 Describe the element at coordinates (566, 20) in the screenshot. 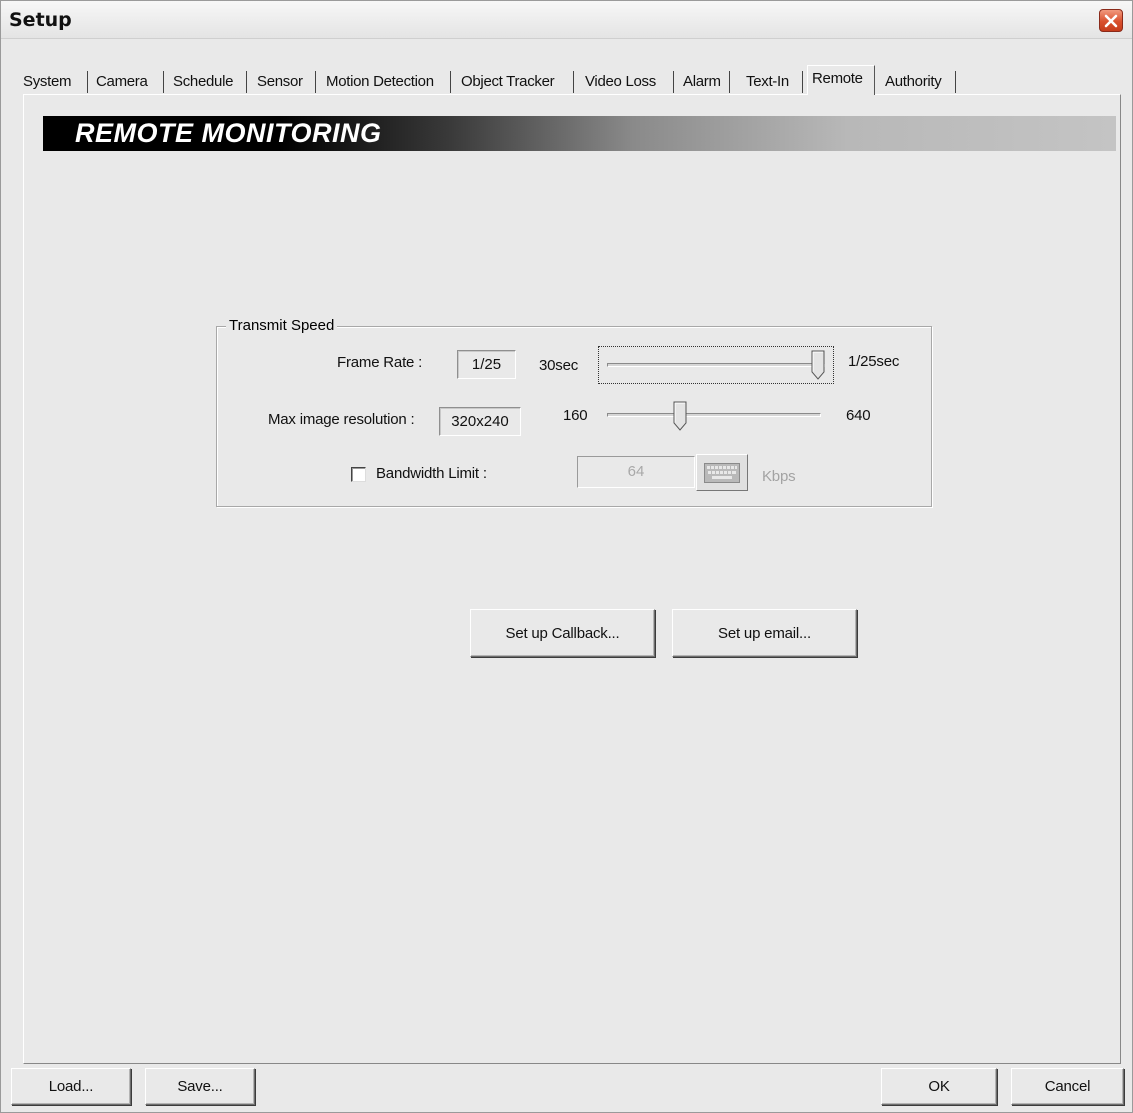

I see `title-bar: Setup` at that location.